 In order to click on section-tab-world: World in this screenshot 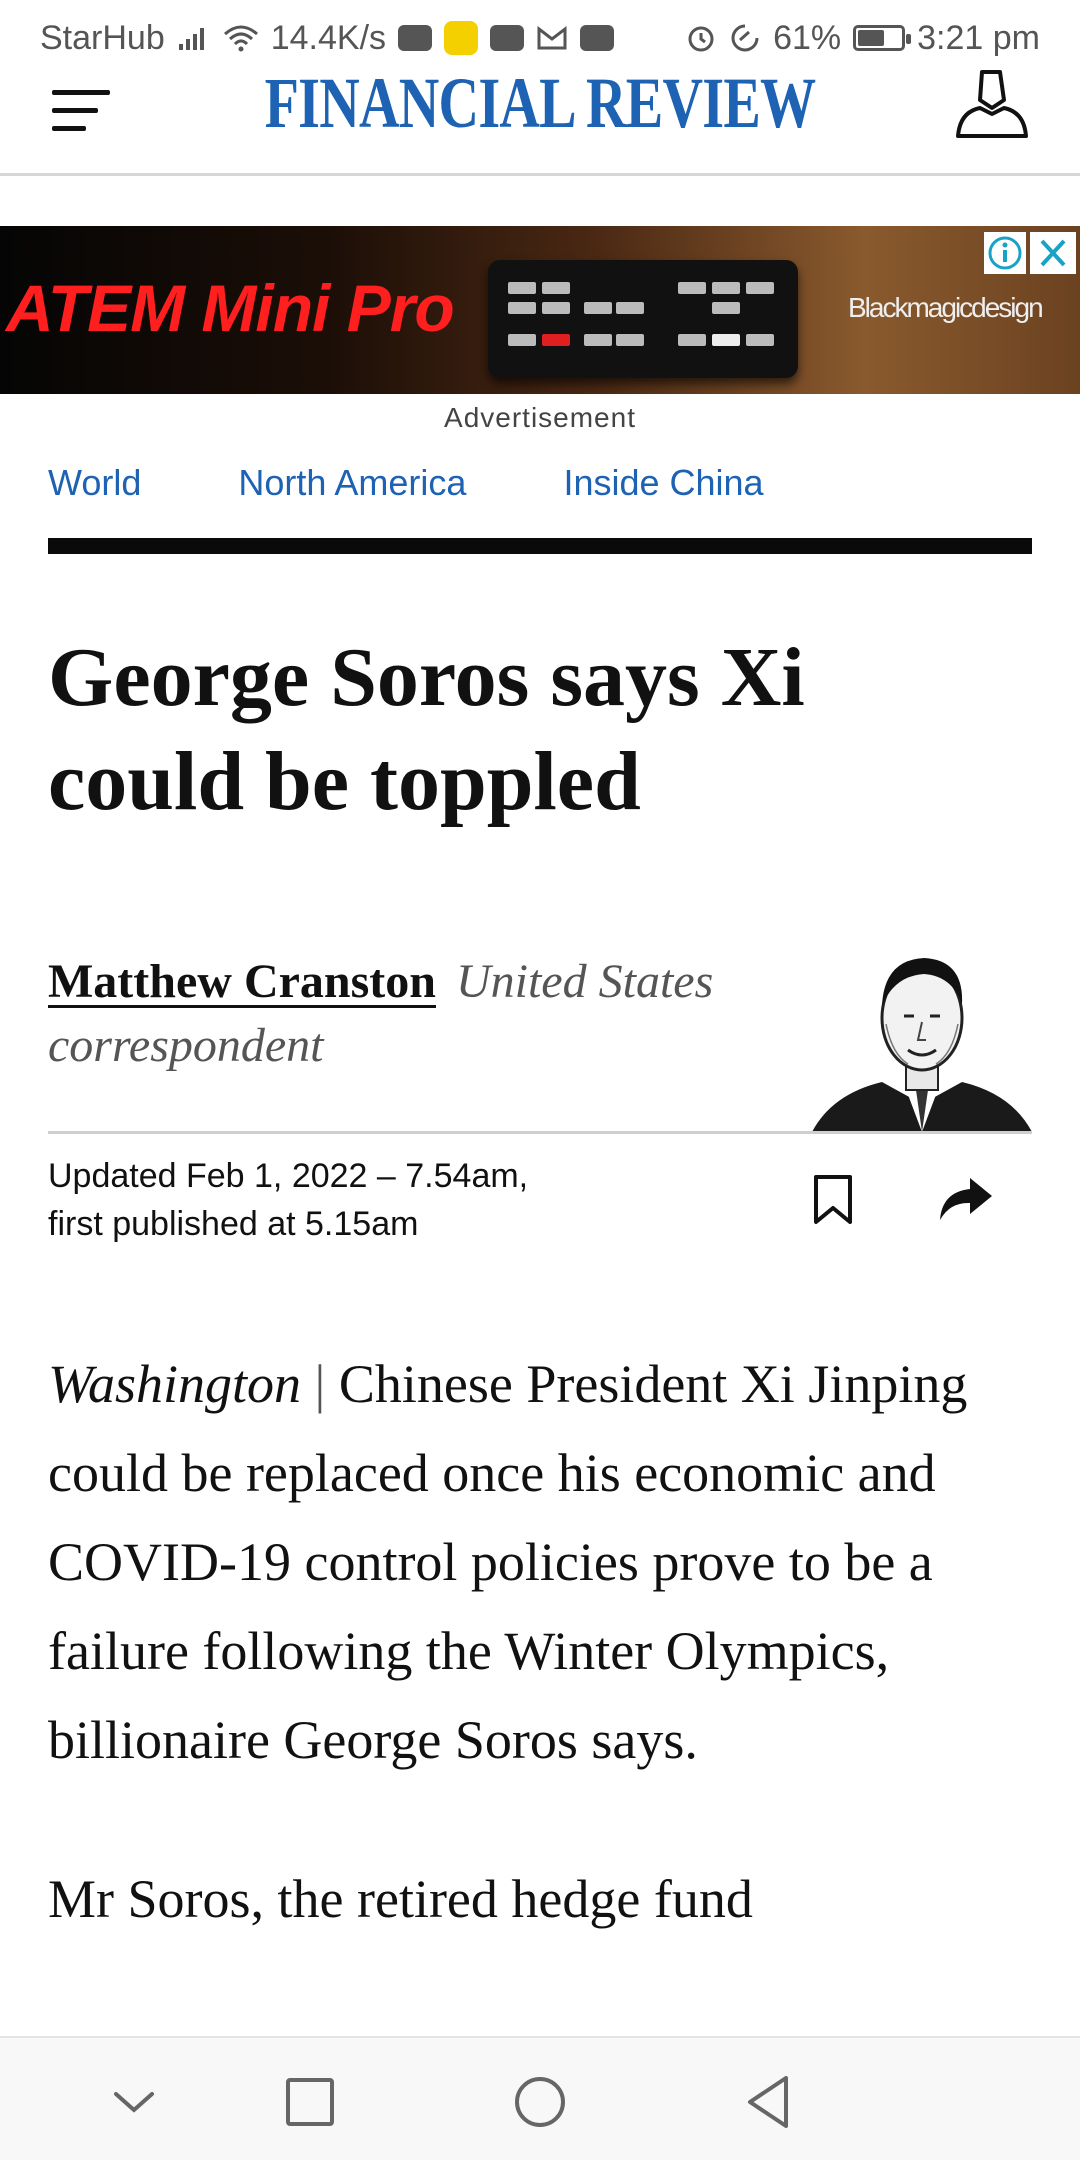, I will do `click(94, 483)`.